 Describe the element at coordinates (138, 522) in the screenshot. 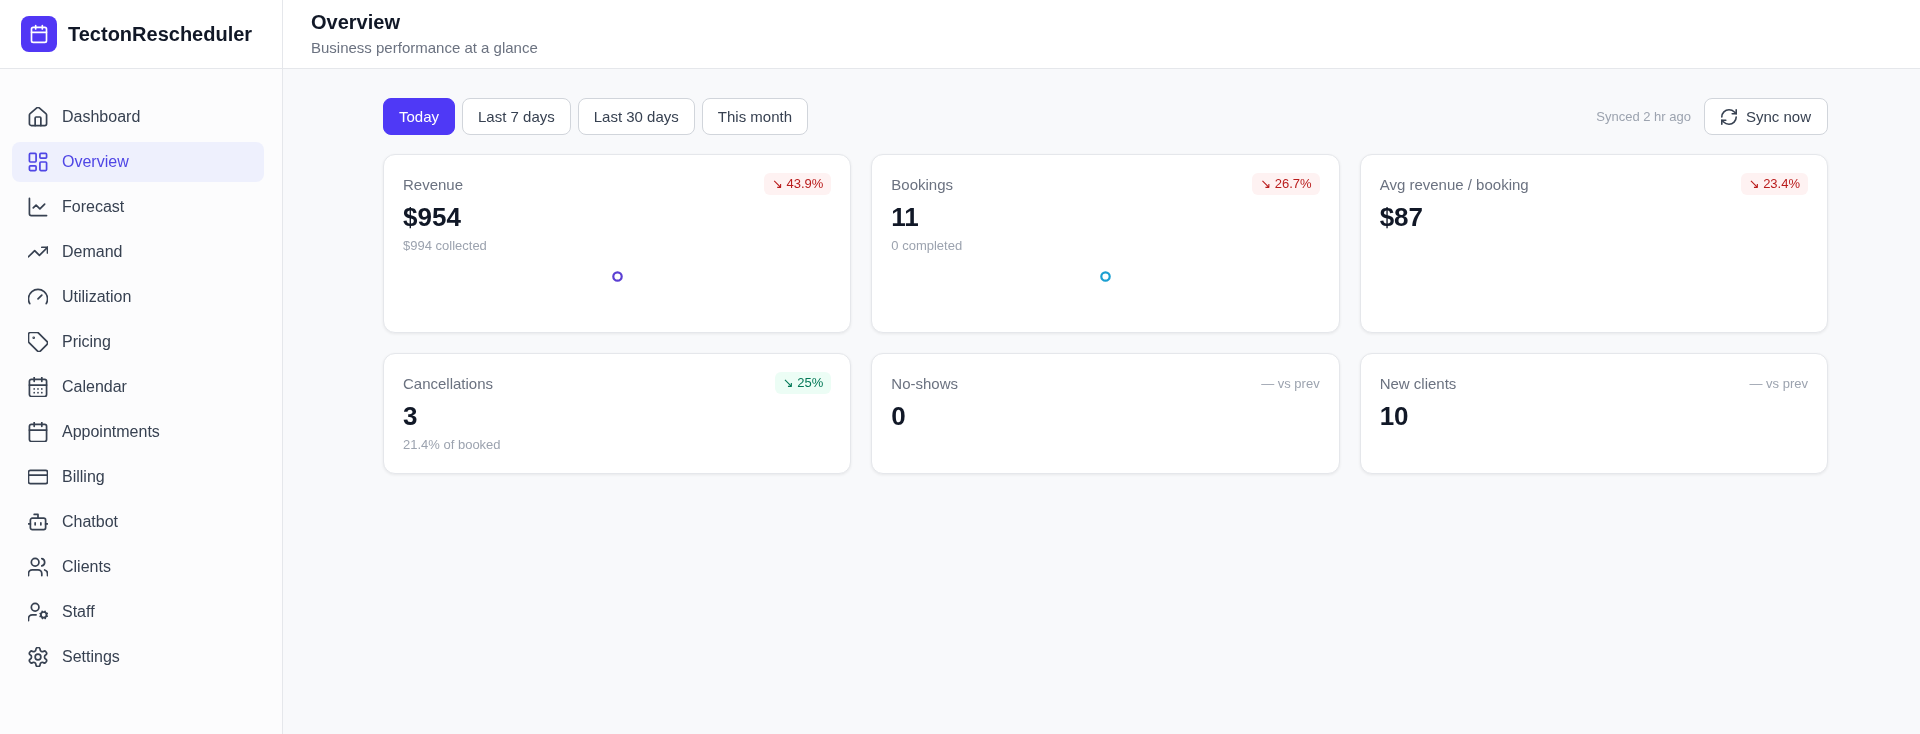

I see `sidebar-item: Chatbot` at that location.